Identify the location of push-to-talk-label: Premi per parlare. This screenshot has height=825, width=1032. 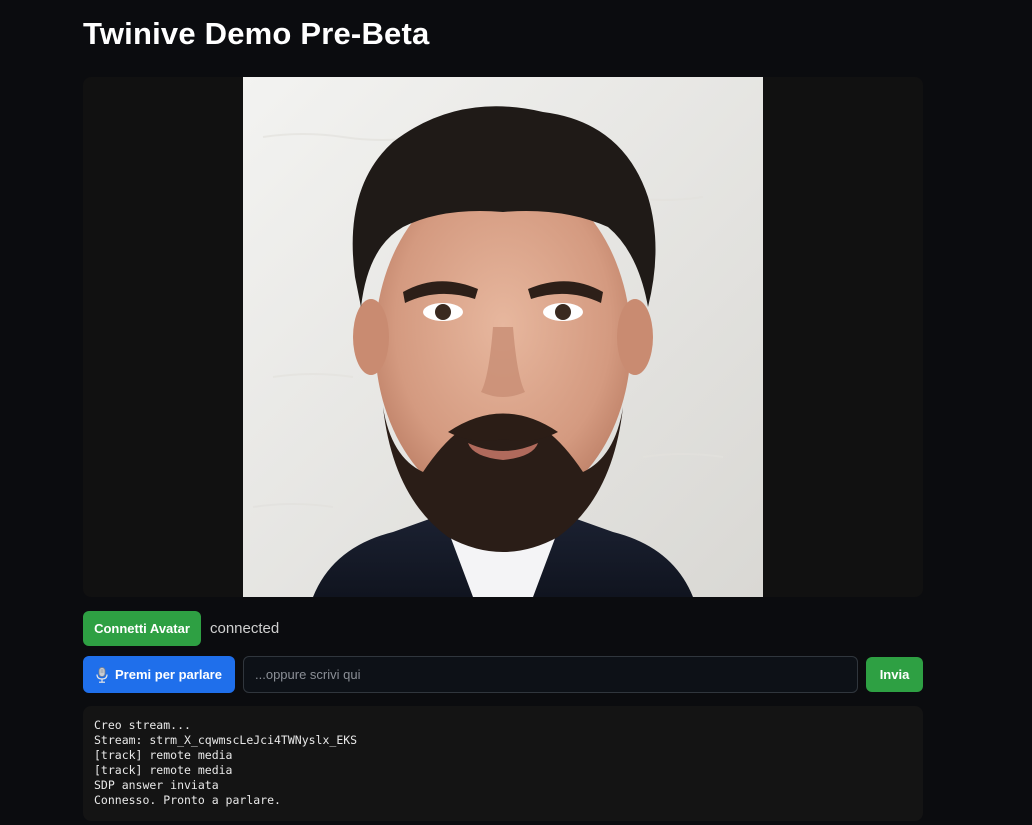
(168, 674).